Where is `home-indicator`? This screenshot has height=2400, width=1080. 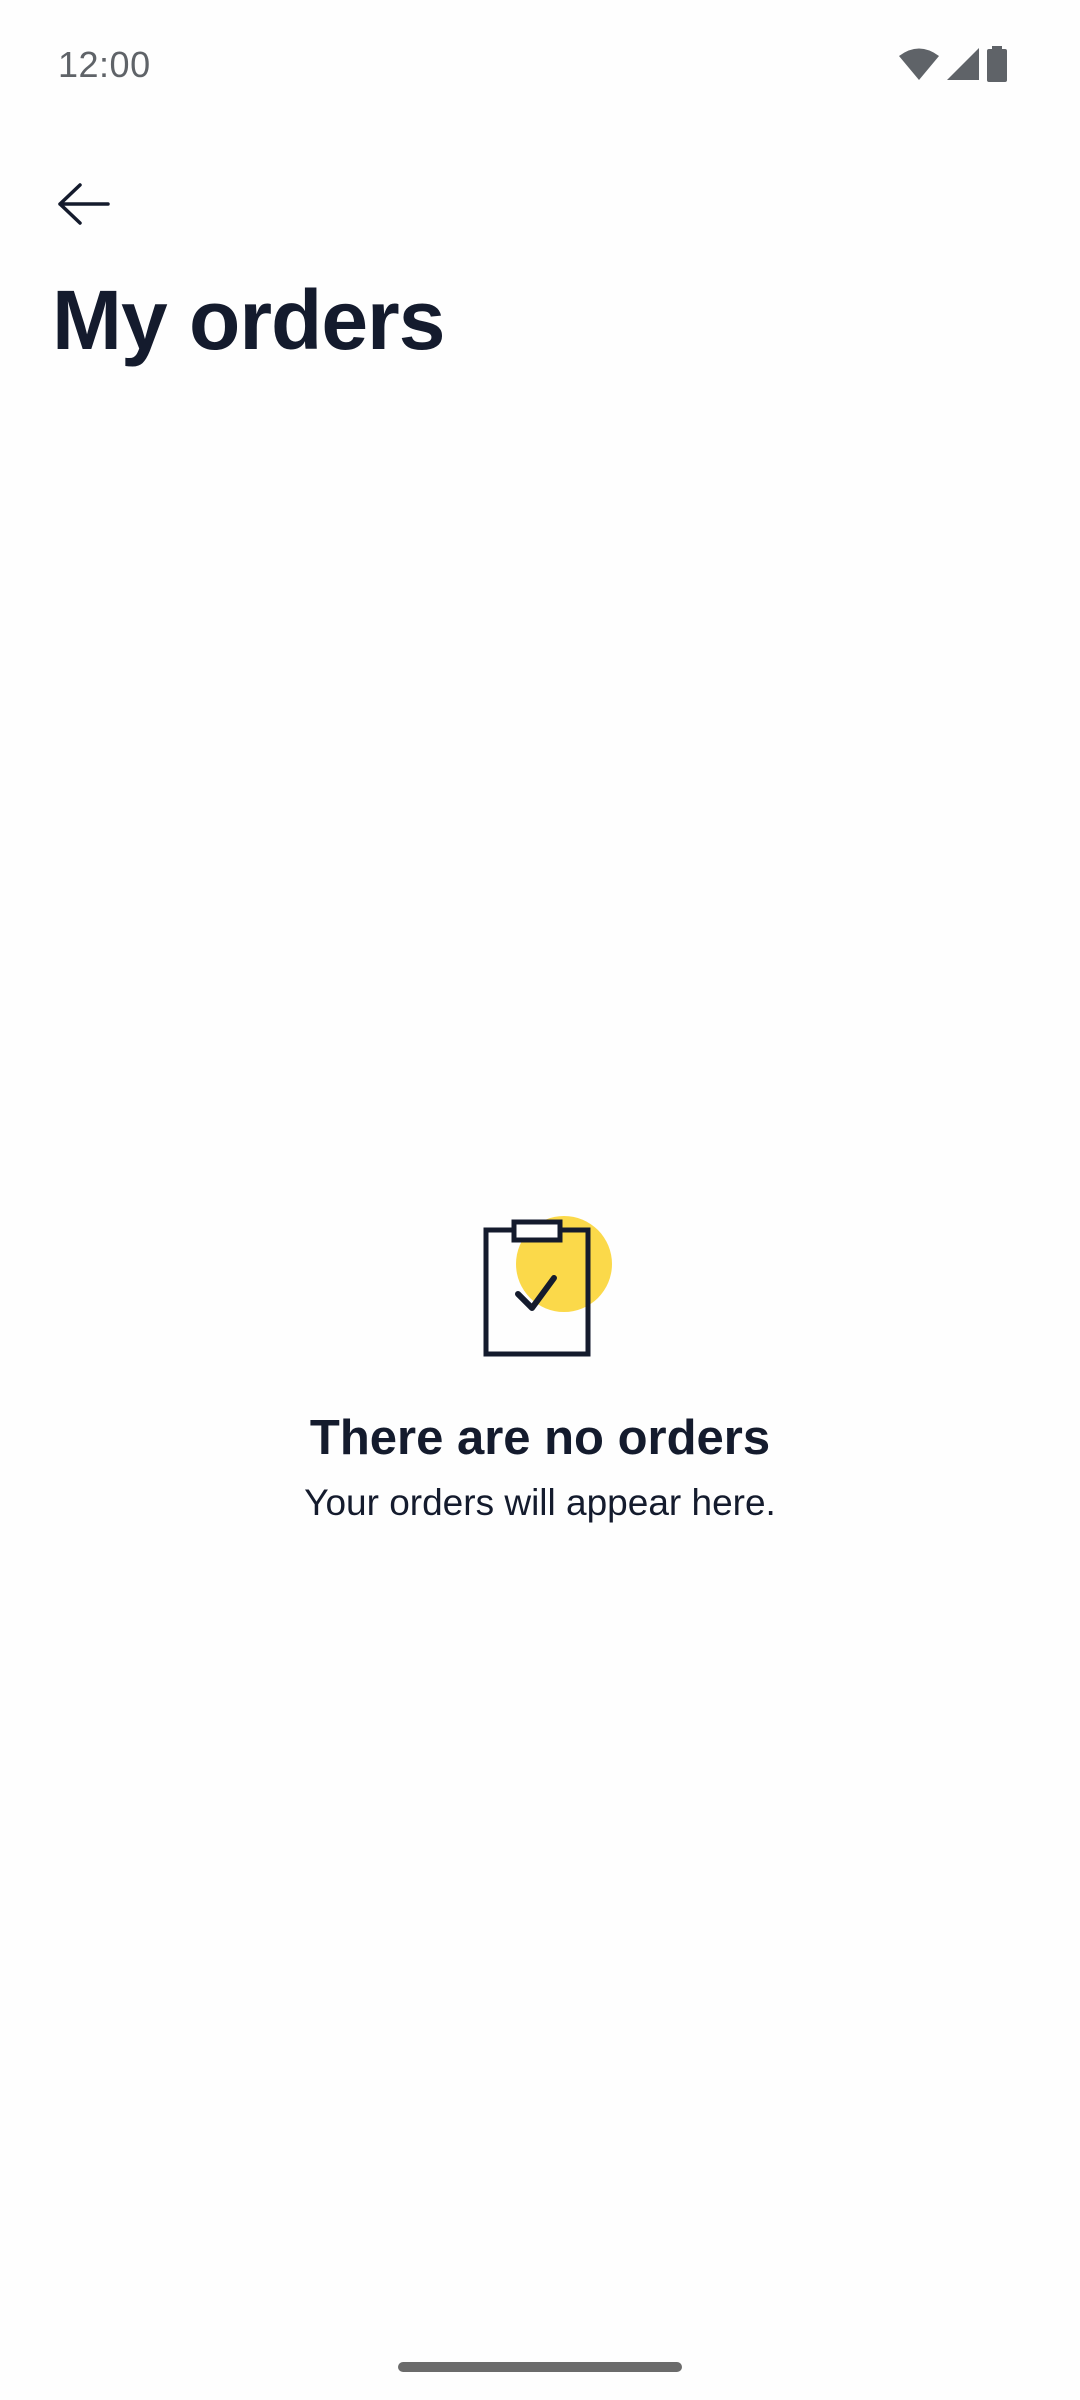
home-indicator is located at coordinates (540, 2367).